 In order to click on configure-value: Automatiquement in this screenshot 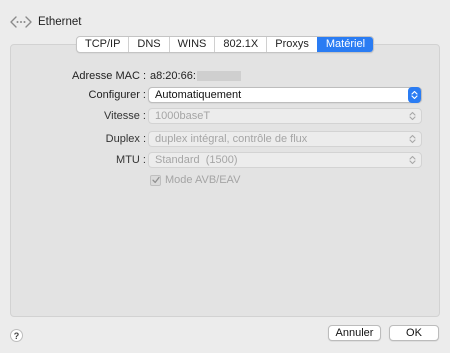, I will do `click(198, 94)`.